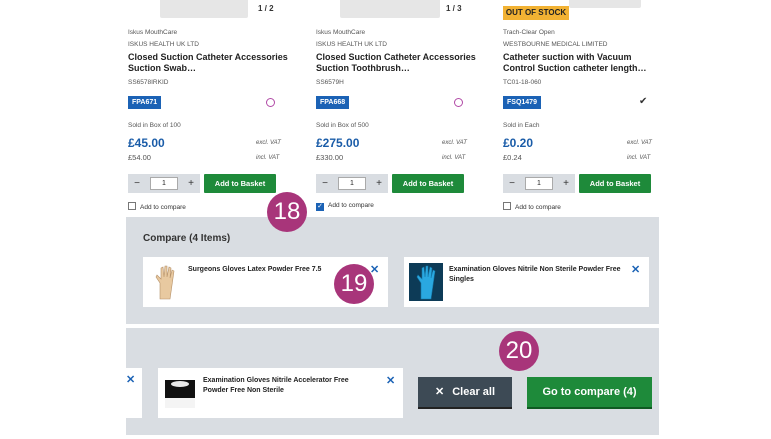 The height and width of the screenshot is (439, 771). What do you see at coordinates (521, 125) in the screenshot?
I see `sold-in-label: Sold in Each` at bounding box center [521, 125].